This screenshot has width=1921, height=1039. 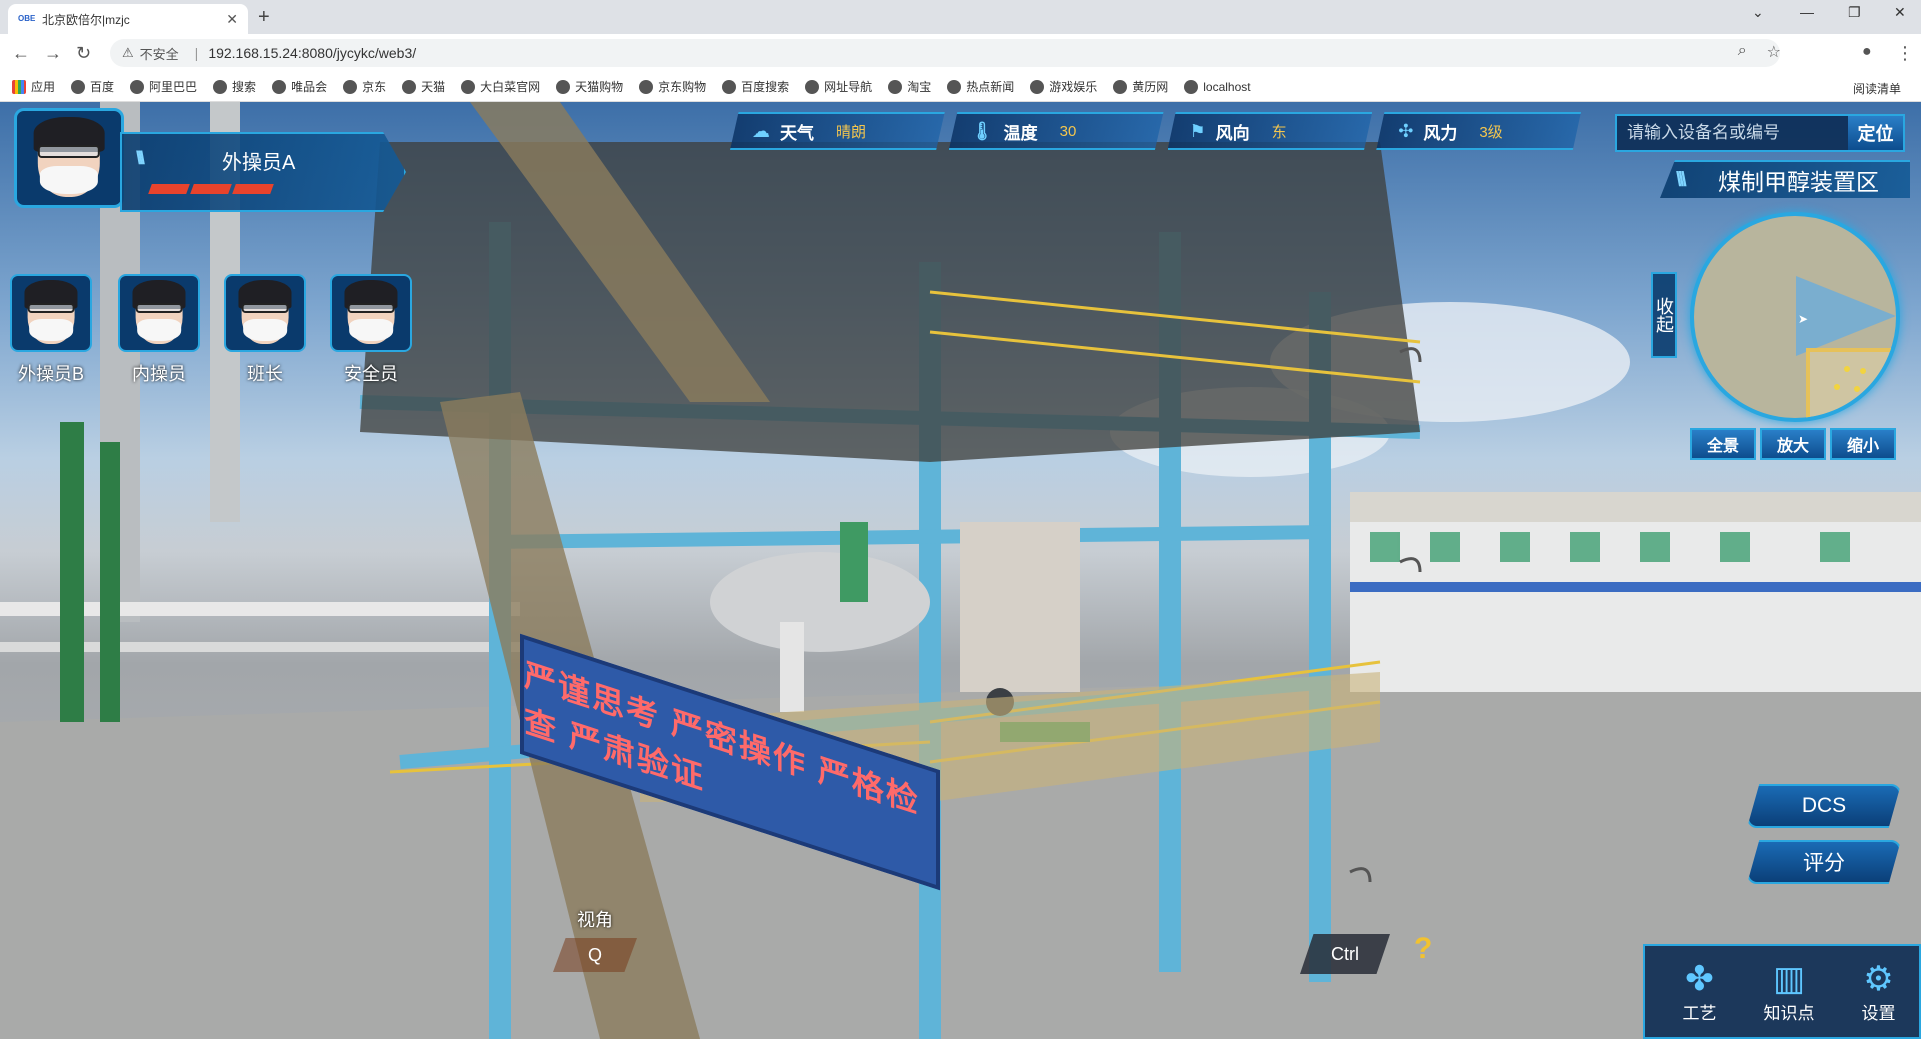 I want to click on reading-list: 阅读清单, so click(x=1877, y=88).